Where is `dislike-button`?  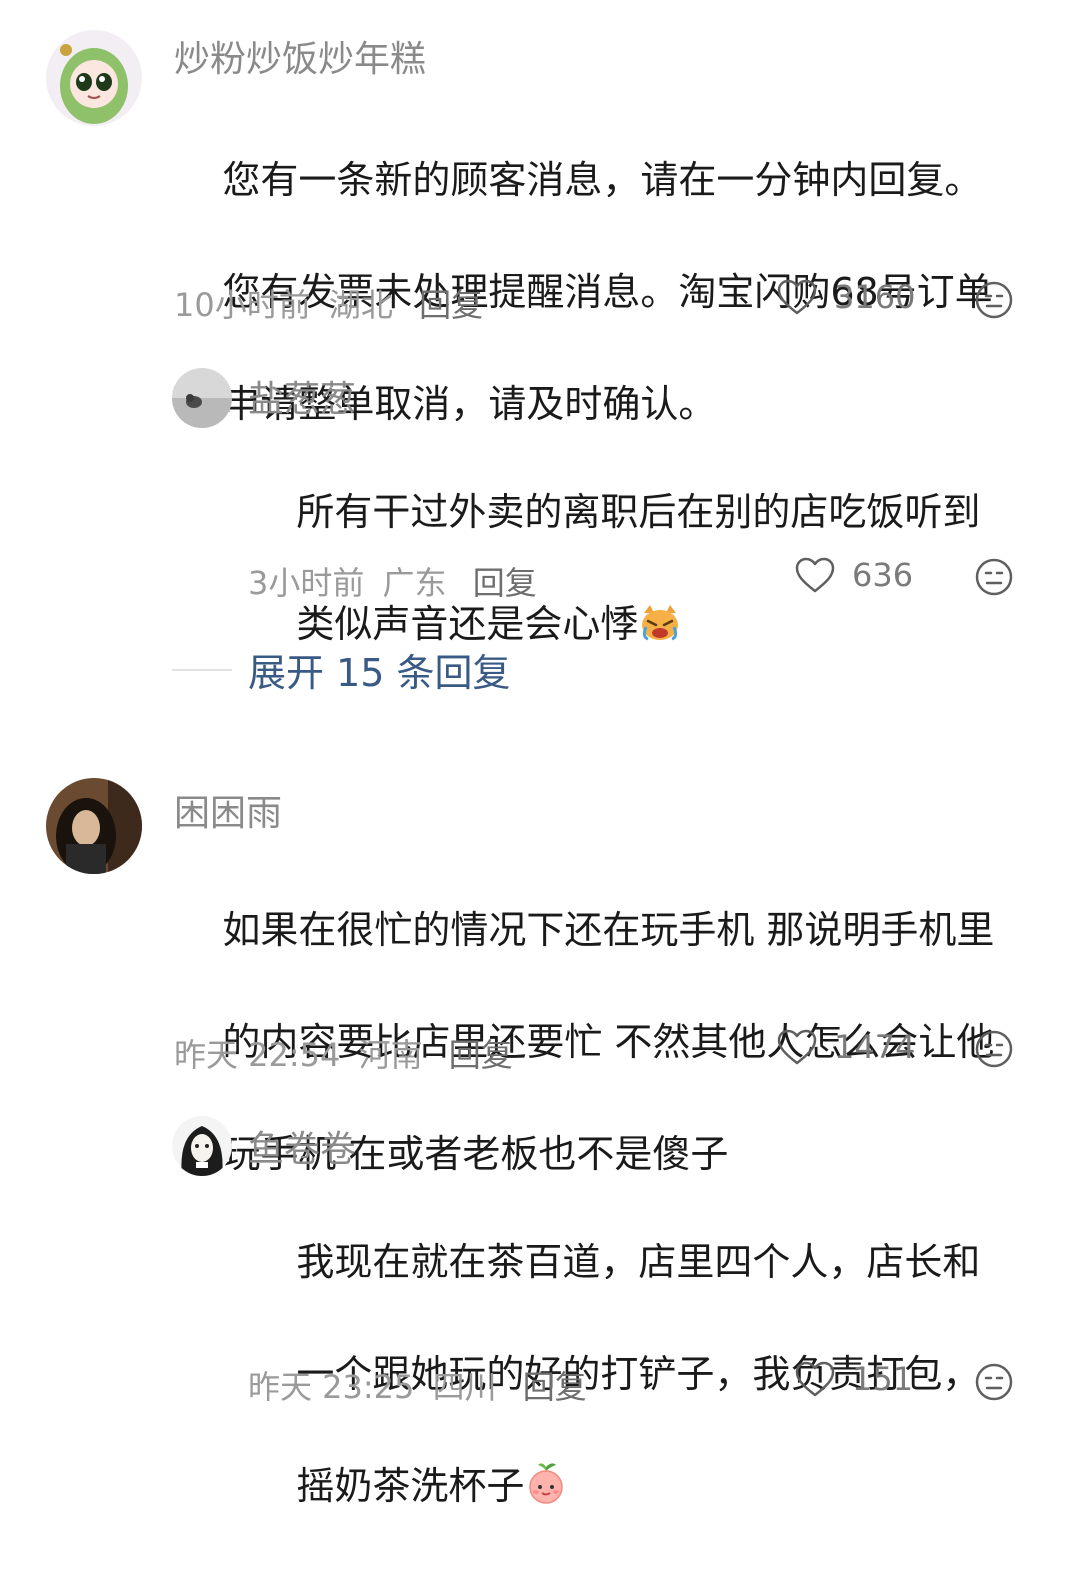
dislike-button is located at coordinates (994, 1382).